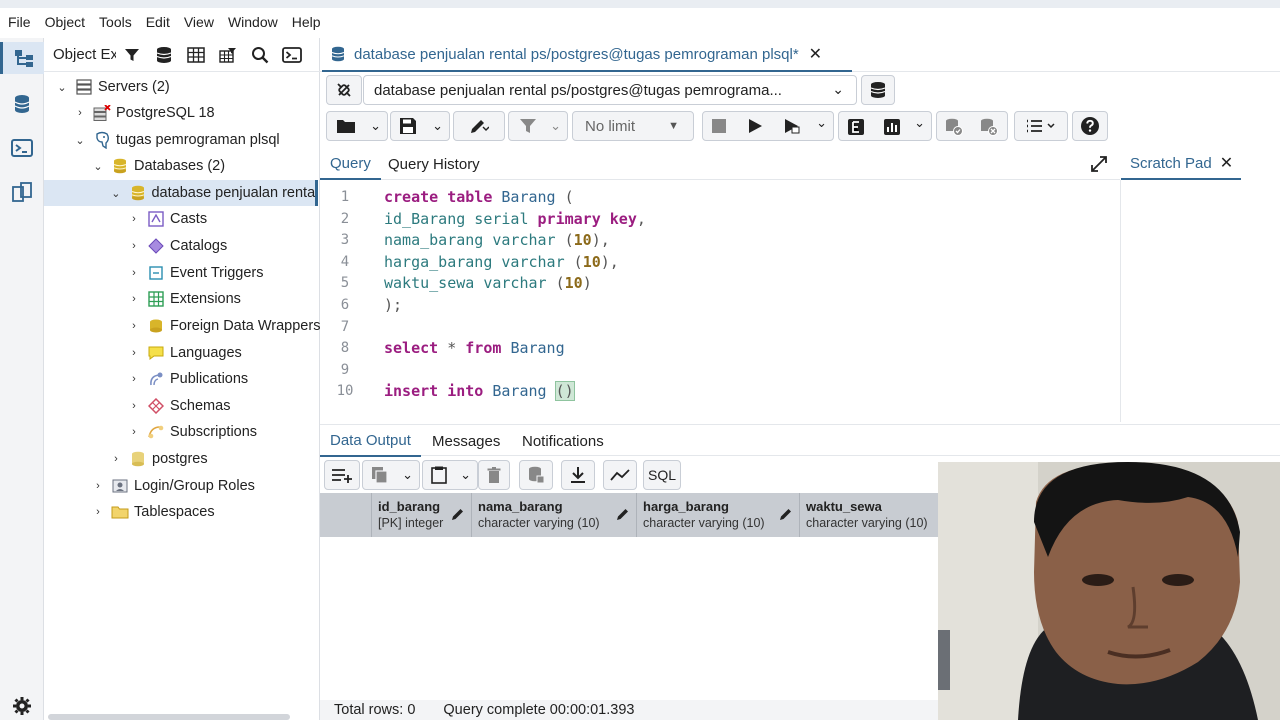  Describe the element at coordinates (1041, 126) in the screenshot. I see `macros-button` at that location.